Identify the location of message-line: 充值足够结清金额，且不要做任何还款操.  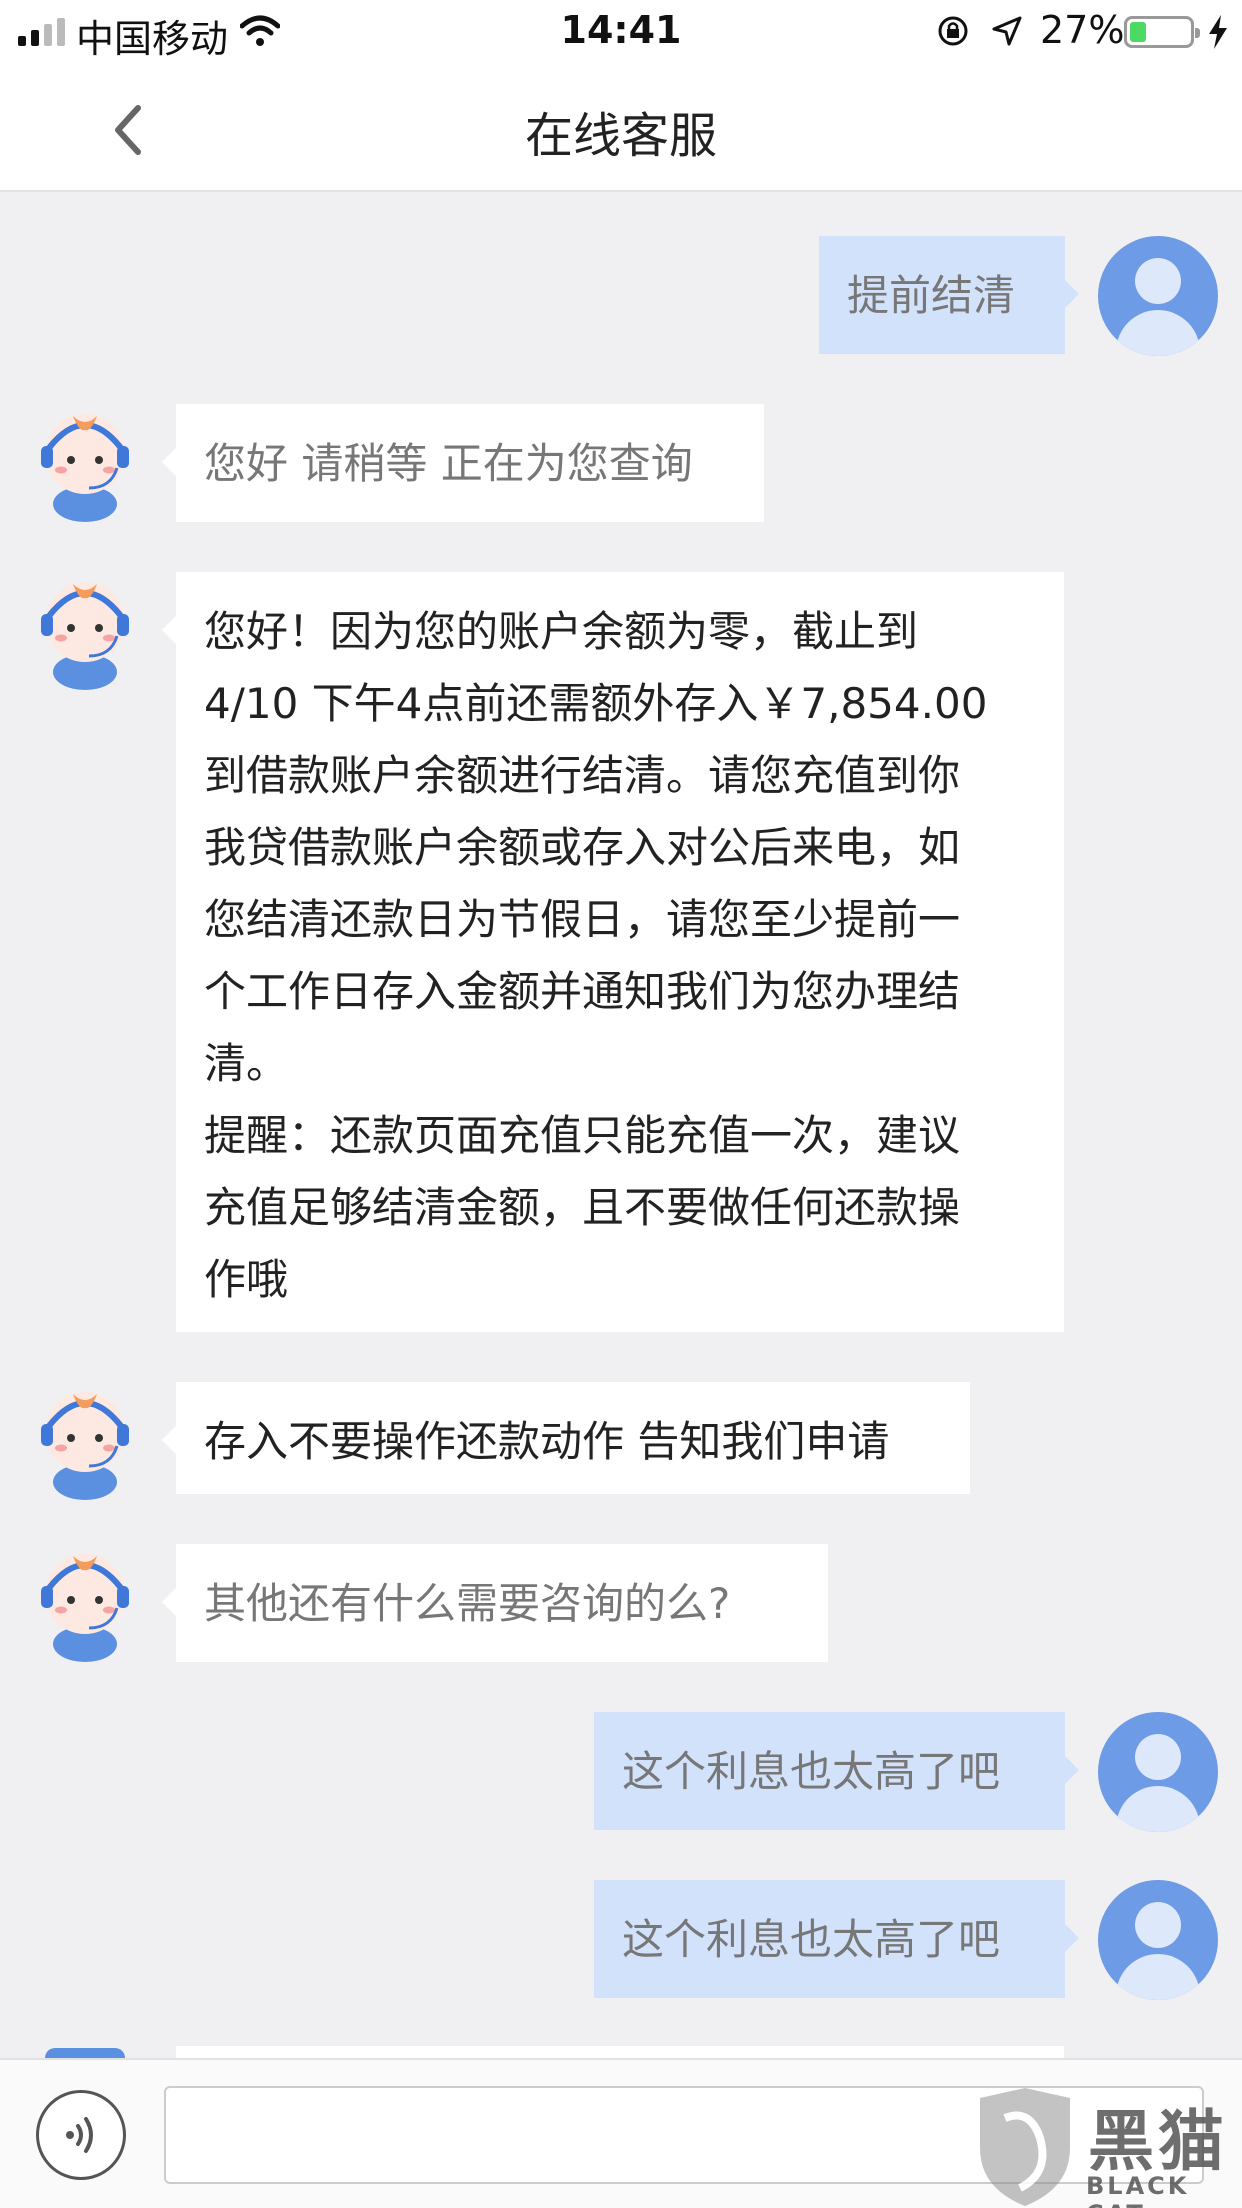
(582, 1207).